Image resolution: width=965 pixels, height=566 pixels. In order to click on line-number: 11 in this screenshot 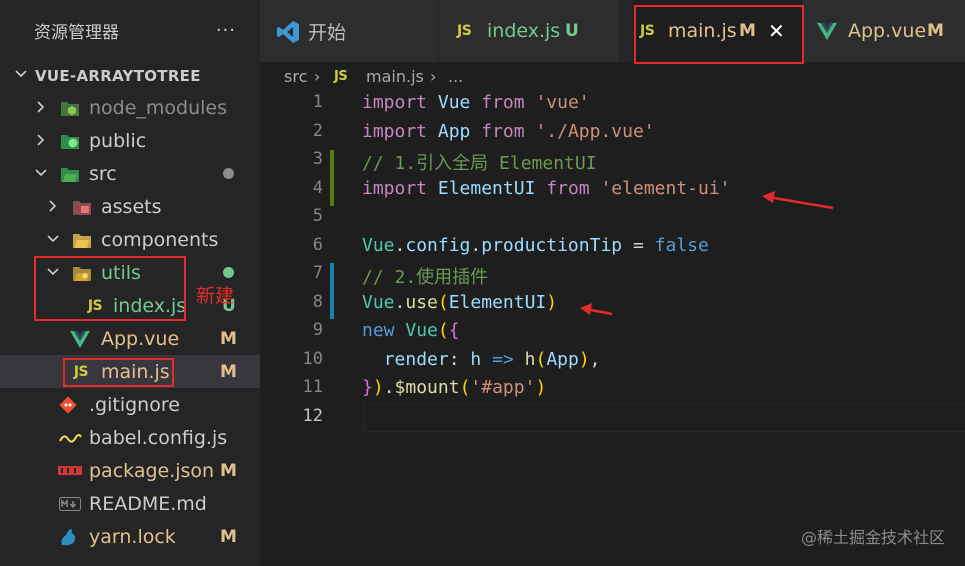, I will do `click(312, 387)`.